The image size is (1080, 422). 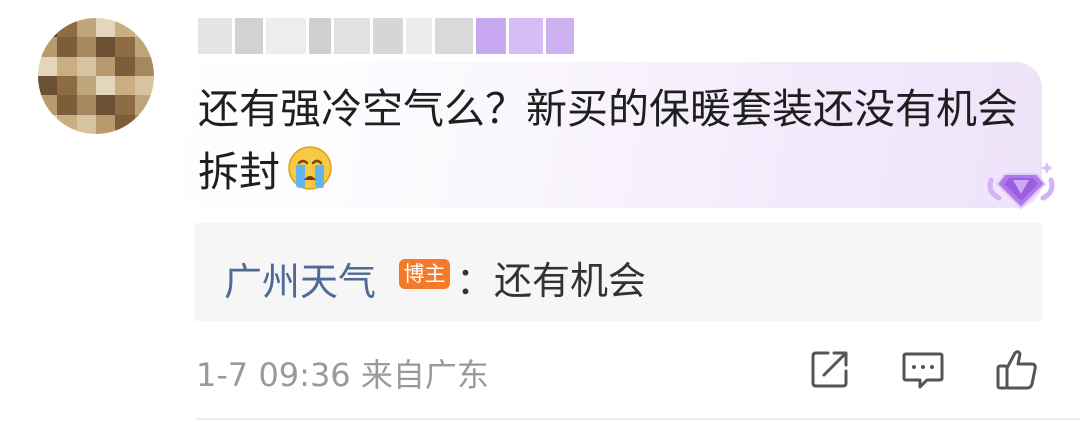 What do you see at coordinates (638, 419) in the screenshot?
I see `divider` at bounding box center [638, 419].